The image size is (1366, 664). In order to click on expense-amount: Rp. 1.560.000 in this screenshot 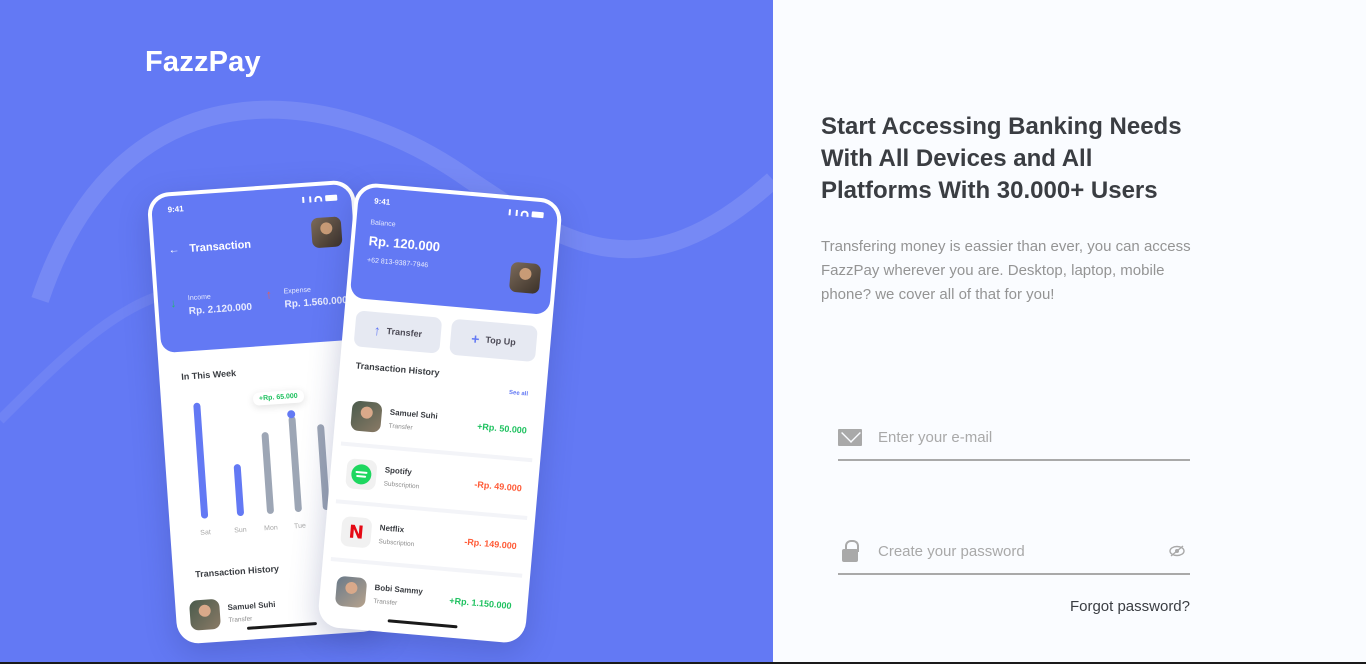, I will do `click(316, 303)`.